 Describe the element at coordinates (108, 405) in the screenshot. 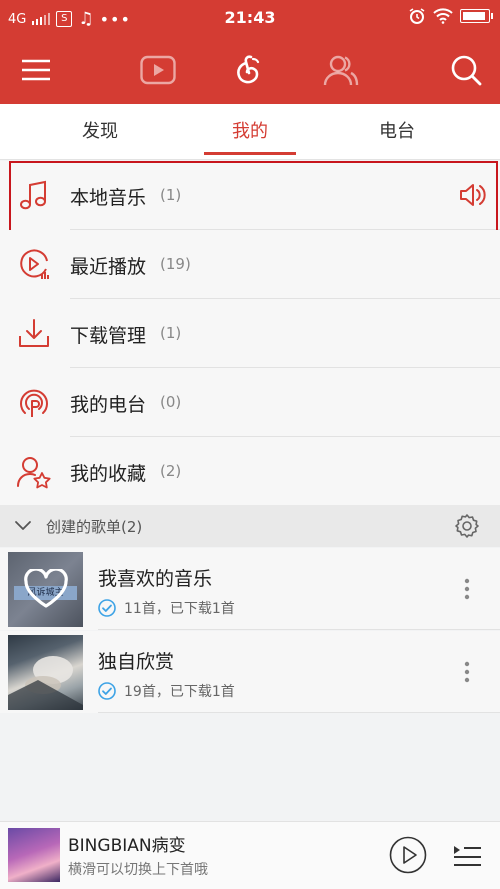

I see `menu-item-label: 我的电台` at that location.